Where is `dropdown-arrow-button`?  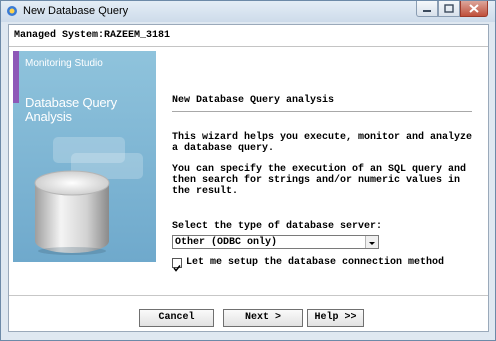 dropdown-arrow-button is located at coordinates (371, 242).